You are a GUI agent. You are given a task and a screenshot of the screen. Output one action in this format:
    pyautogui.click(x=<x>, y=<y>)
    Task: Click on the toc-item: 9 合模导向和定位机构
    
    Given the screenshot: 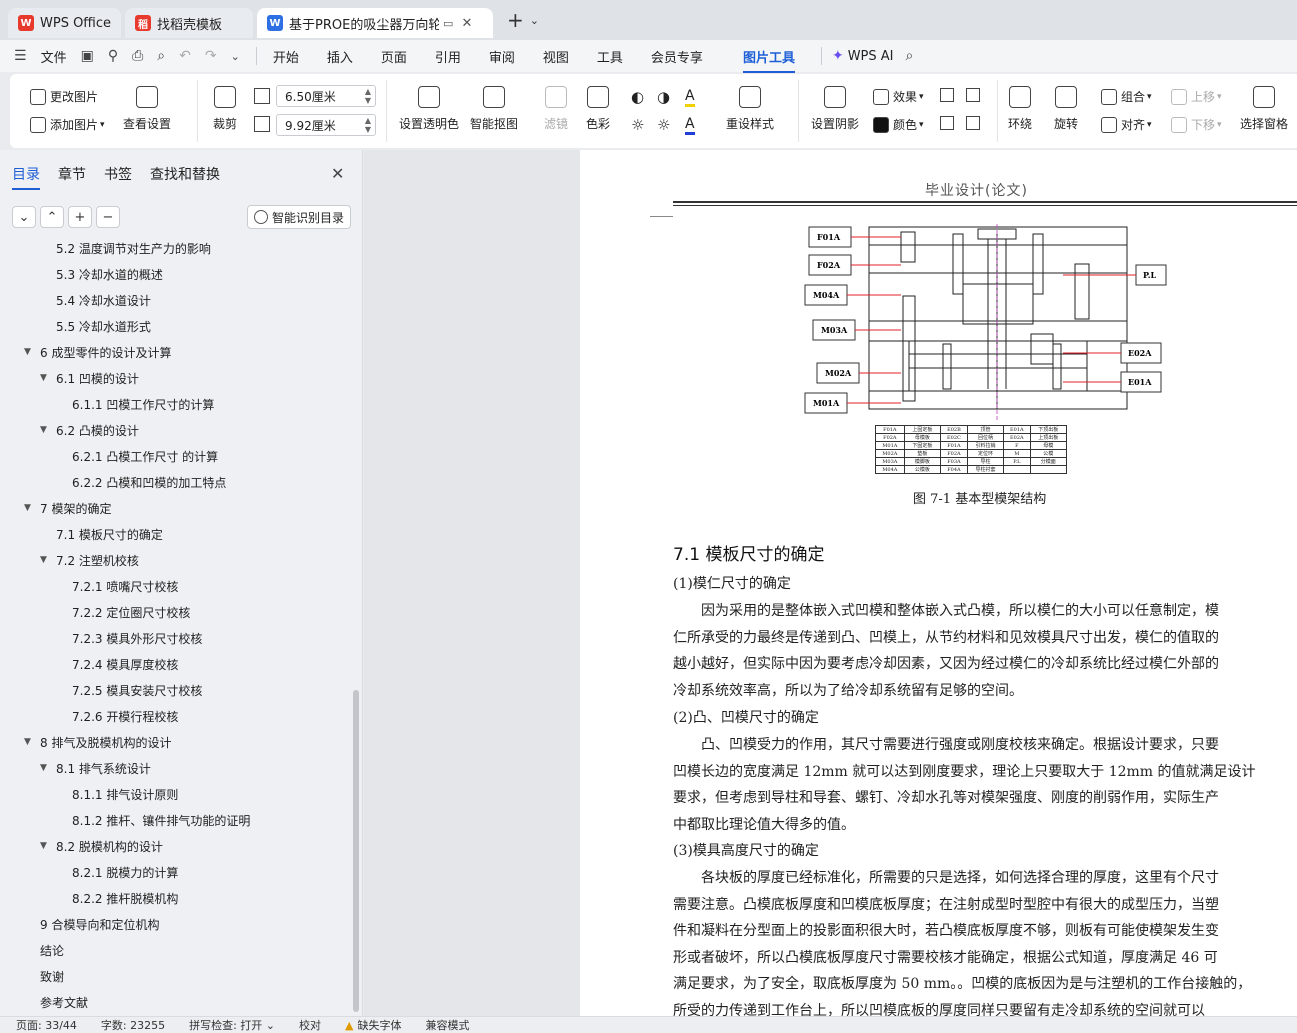 What is the action you would take?
    pyautogui.click(x=99, y=924)
    